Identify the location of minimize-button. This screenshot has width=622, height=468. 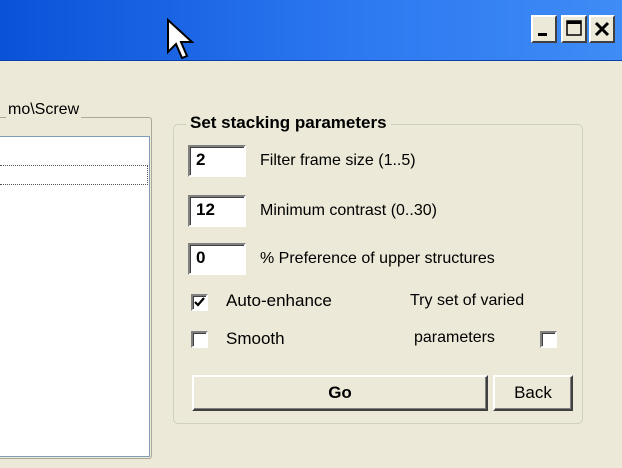
(544, 29).